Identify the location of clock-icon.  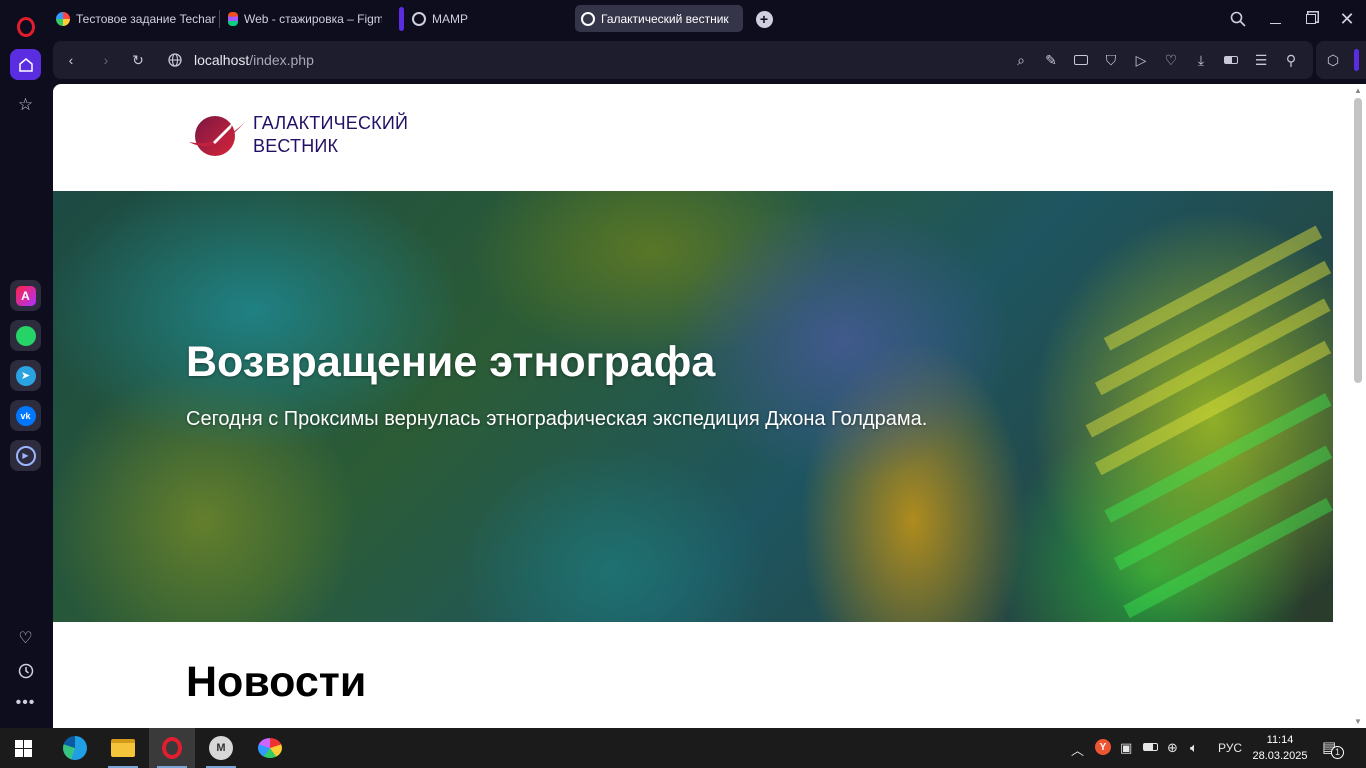
(25, 670).